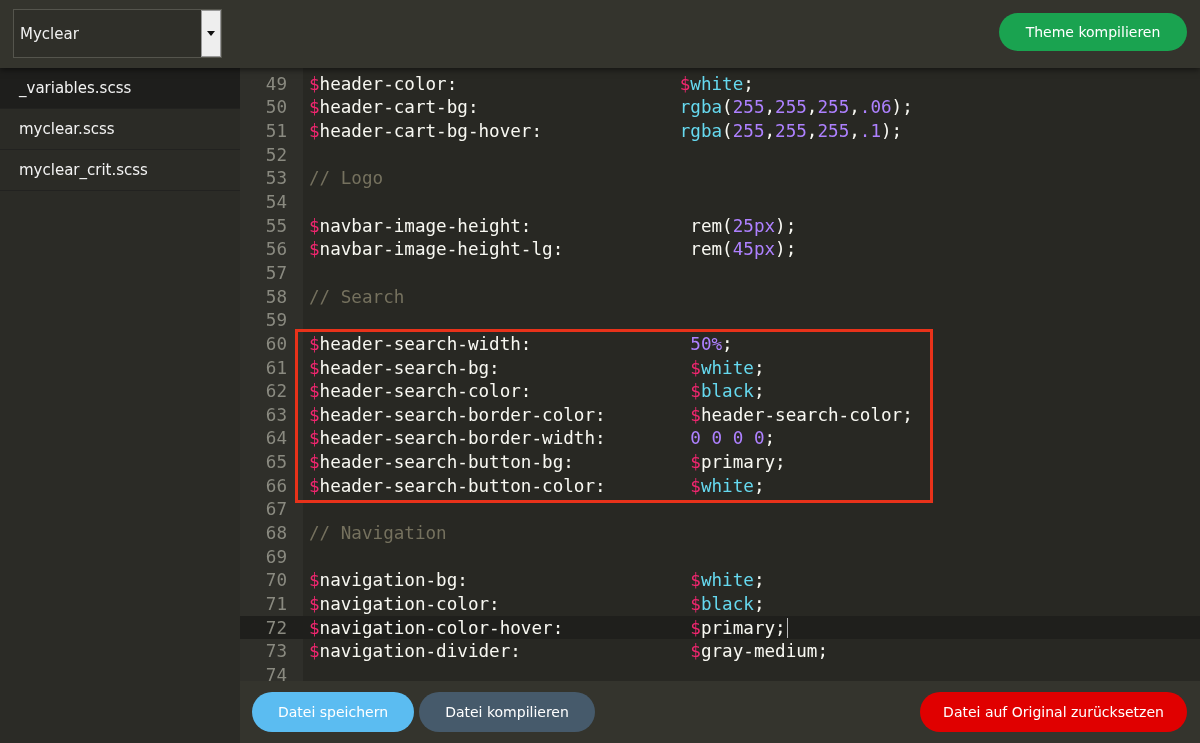 Image resolution: width=1200 pixels, height=743 pixels. I want to click on line-number: 64, so click(275, 438).